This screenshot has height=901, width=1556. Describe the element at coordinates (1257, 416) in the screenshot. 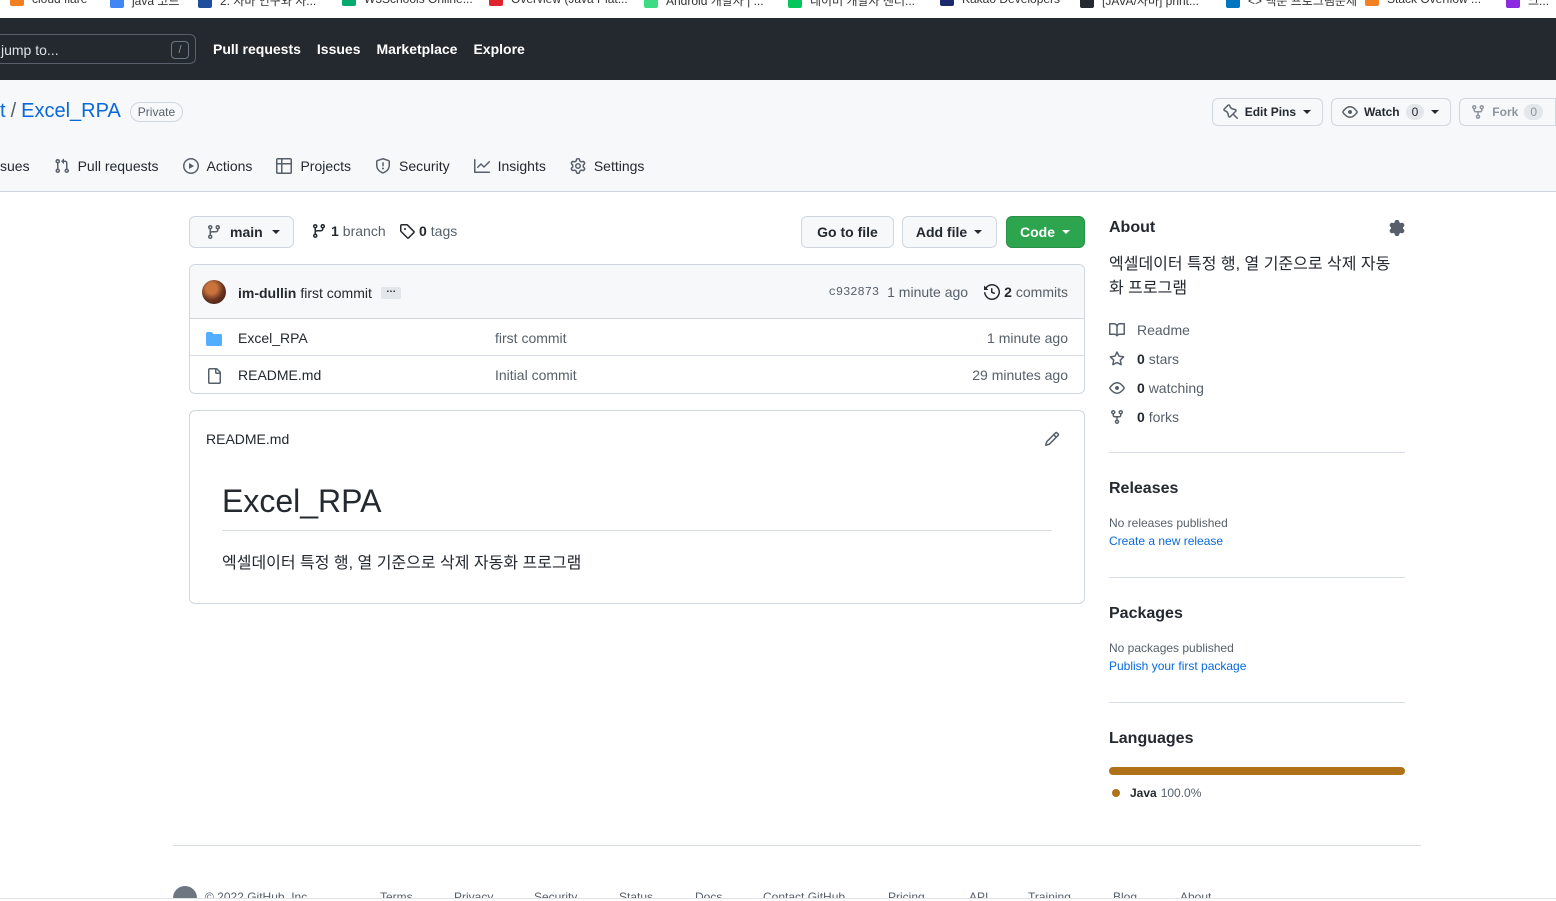

I see `forks-link: 0 forks` at that location.